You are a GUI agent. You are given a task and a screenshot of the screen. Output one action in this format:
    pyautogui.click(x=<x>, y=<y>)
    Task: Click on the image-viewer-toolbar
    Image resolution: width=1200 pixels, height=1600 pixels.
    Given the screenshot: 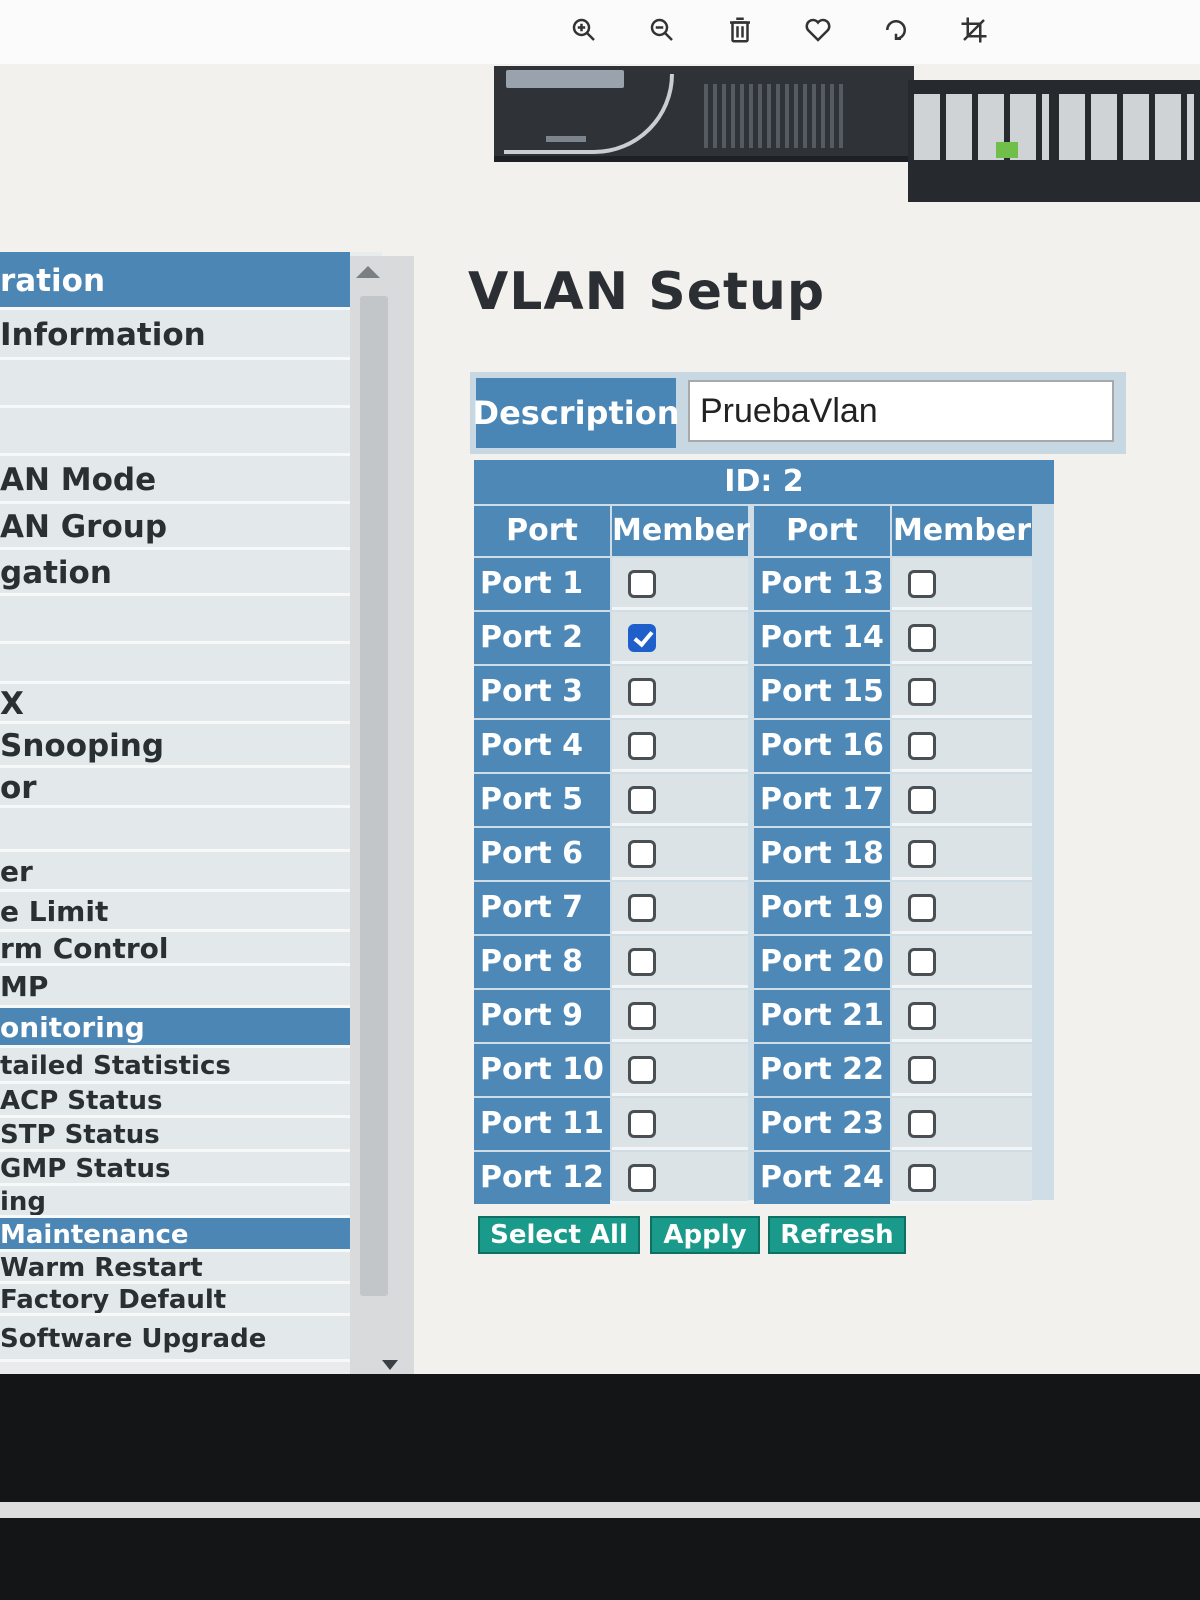 What is the action you would take?
    pyautogui.click(x=600, y=32)
    